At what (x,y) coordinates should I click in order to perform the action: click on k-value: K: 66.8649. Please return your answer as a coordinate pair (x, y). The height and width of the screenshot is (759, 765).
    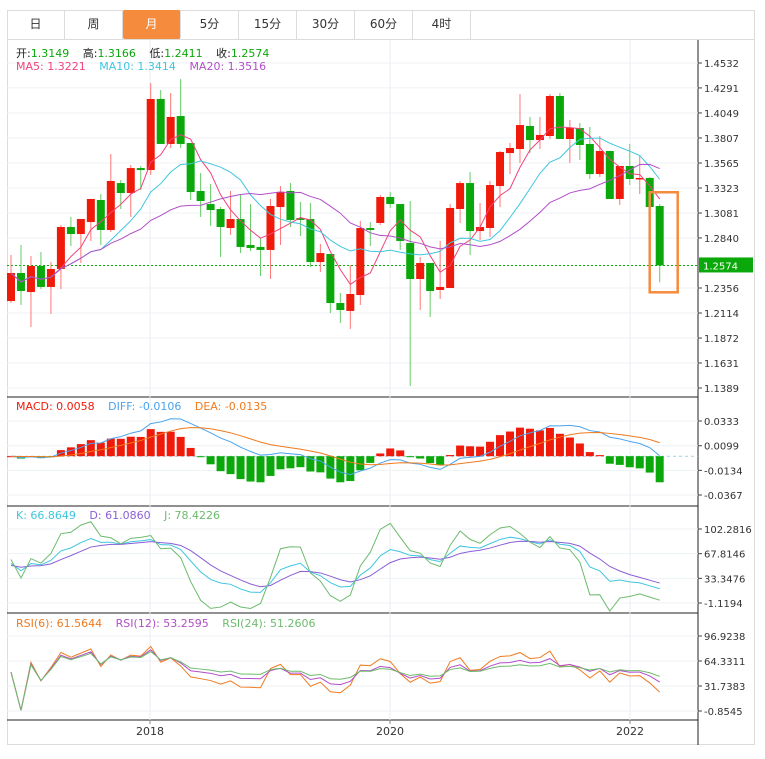
    Looking at the image, I should click on (46, 515).